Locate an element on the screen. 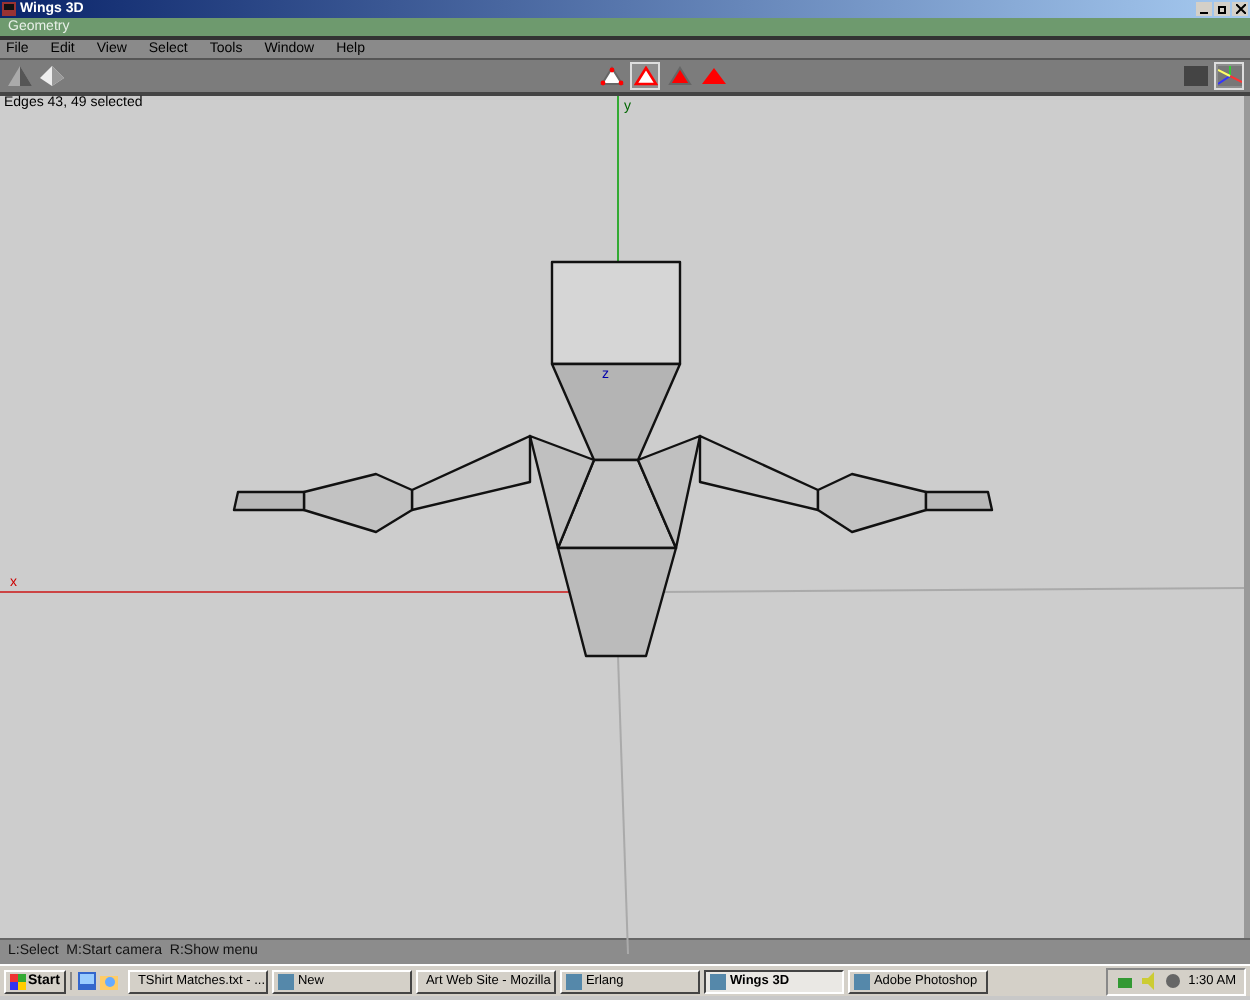 The width and height of the screenshot is (1250, 1000). flat-pyramid-icon is located at coordinates (52, 76).